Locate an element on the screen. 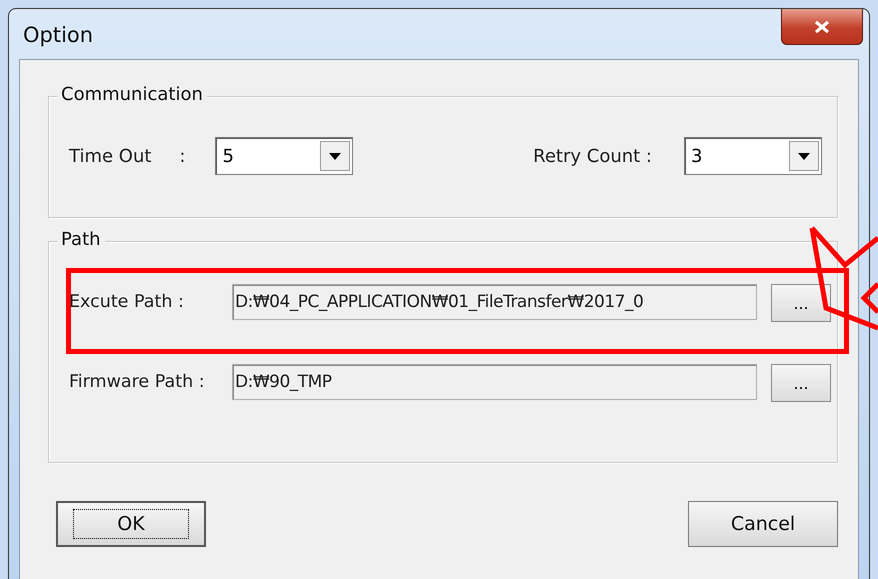 The height and width of the screenshot is (579, 878). field-label: Firmware Path : is located at coordinates (137, 382).